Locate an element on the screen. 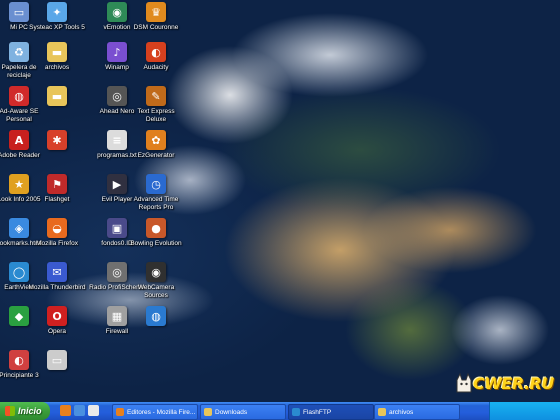  app-icon: ✱ is located at coordinates (57, 140).